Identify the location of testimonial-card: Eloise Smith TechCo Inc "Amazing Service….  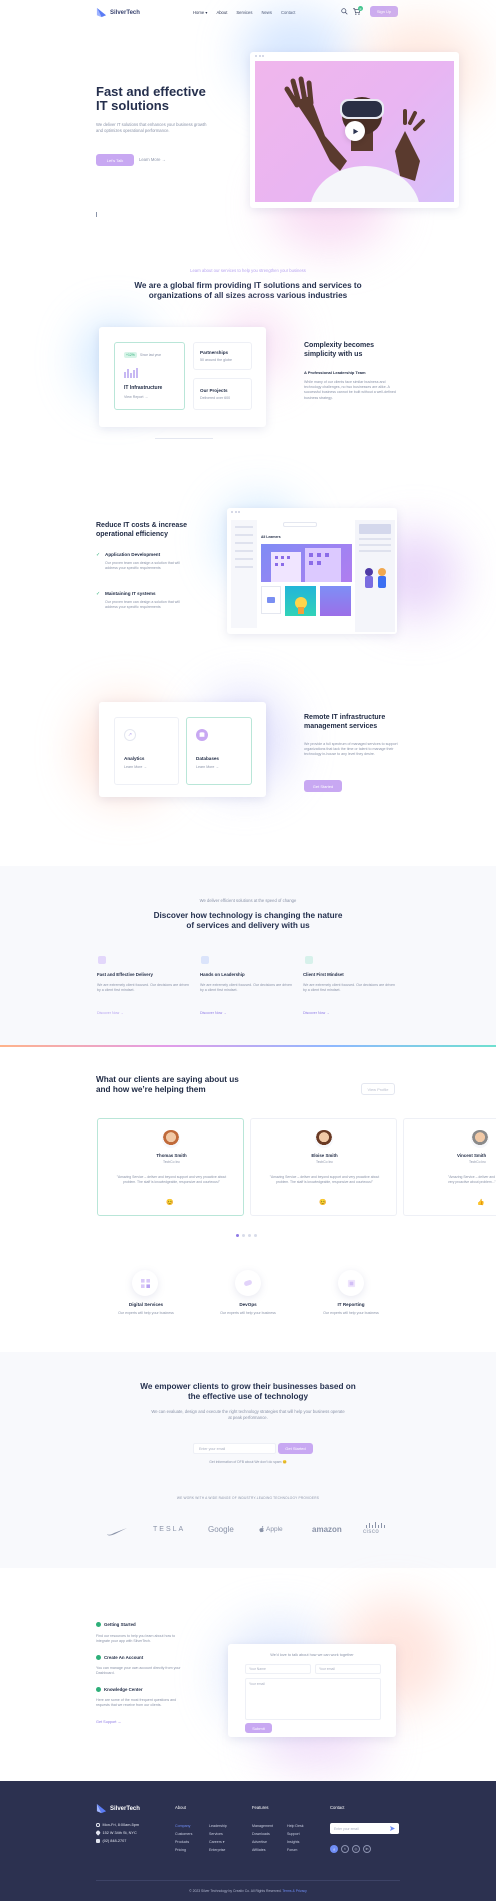
(323, 1167).